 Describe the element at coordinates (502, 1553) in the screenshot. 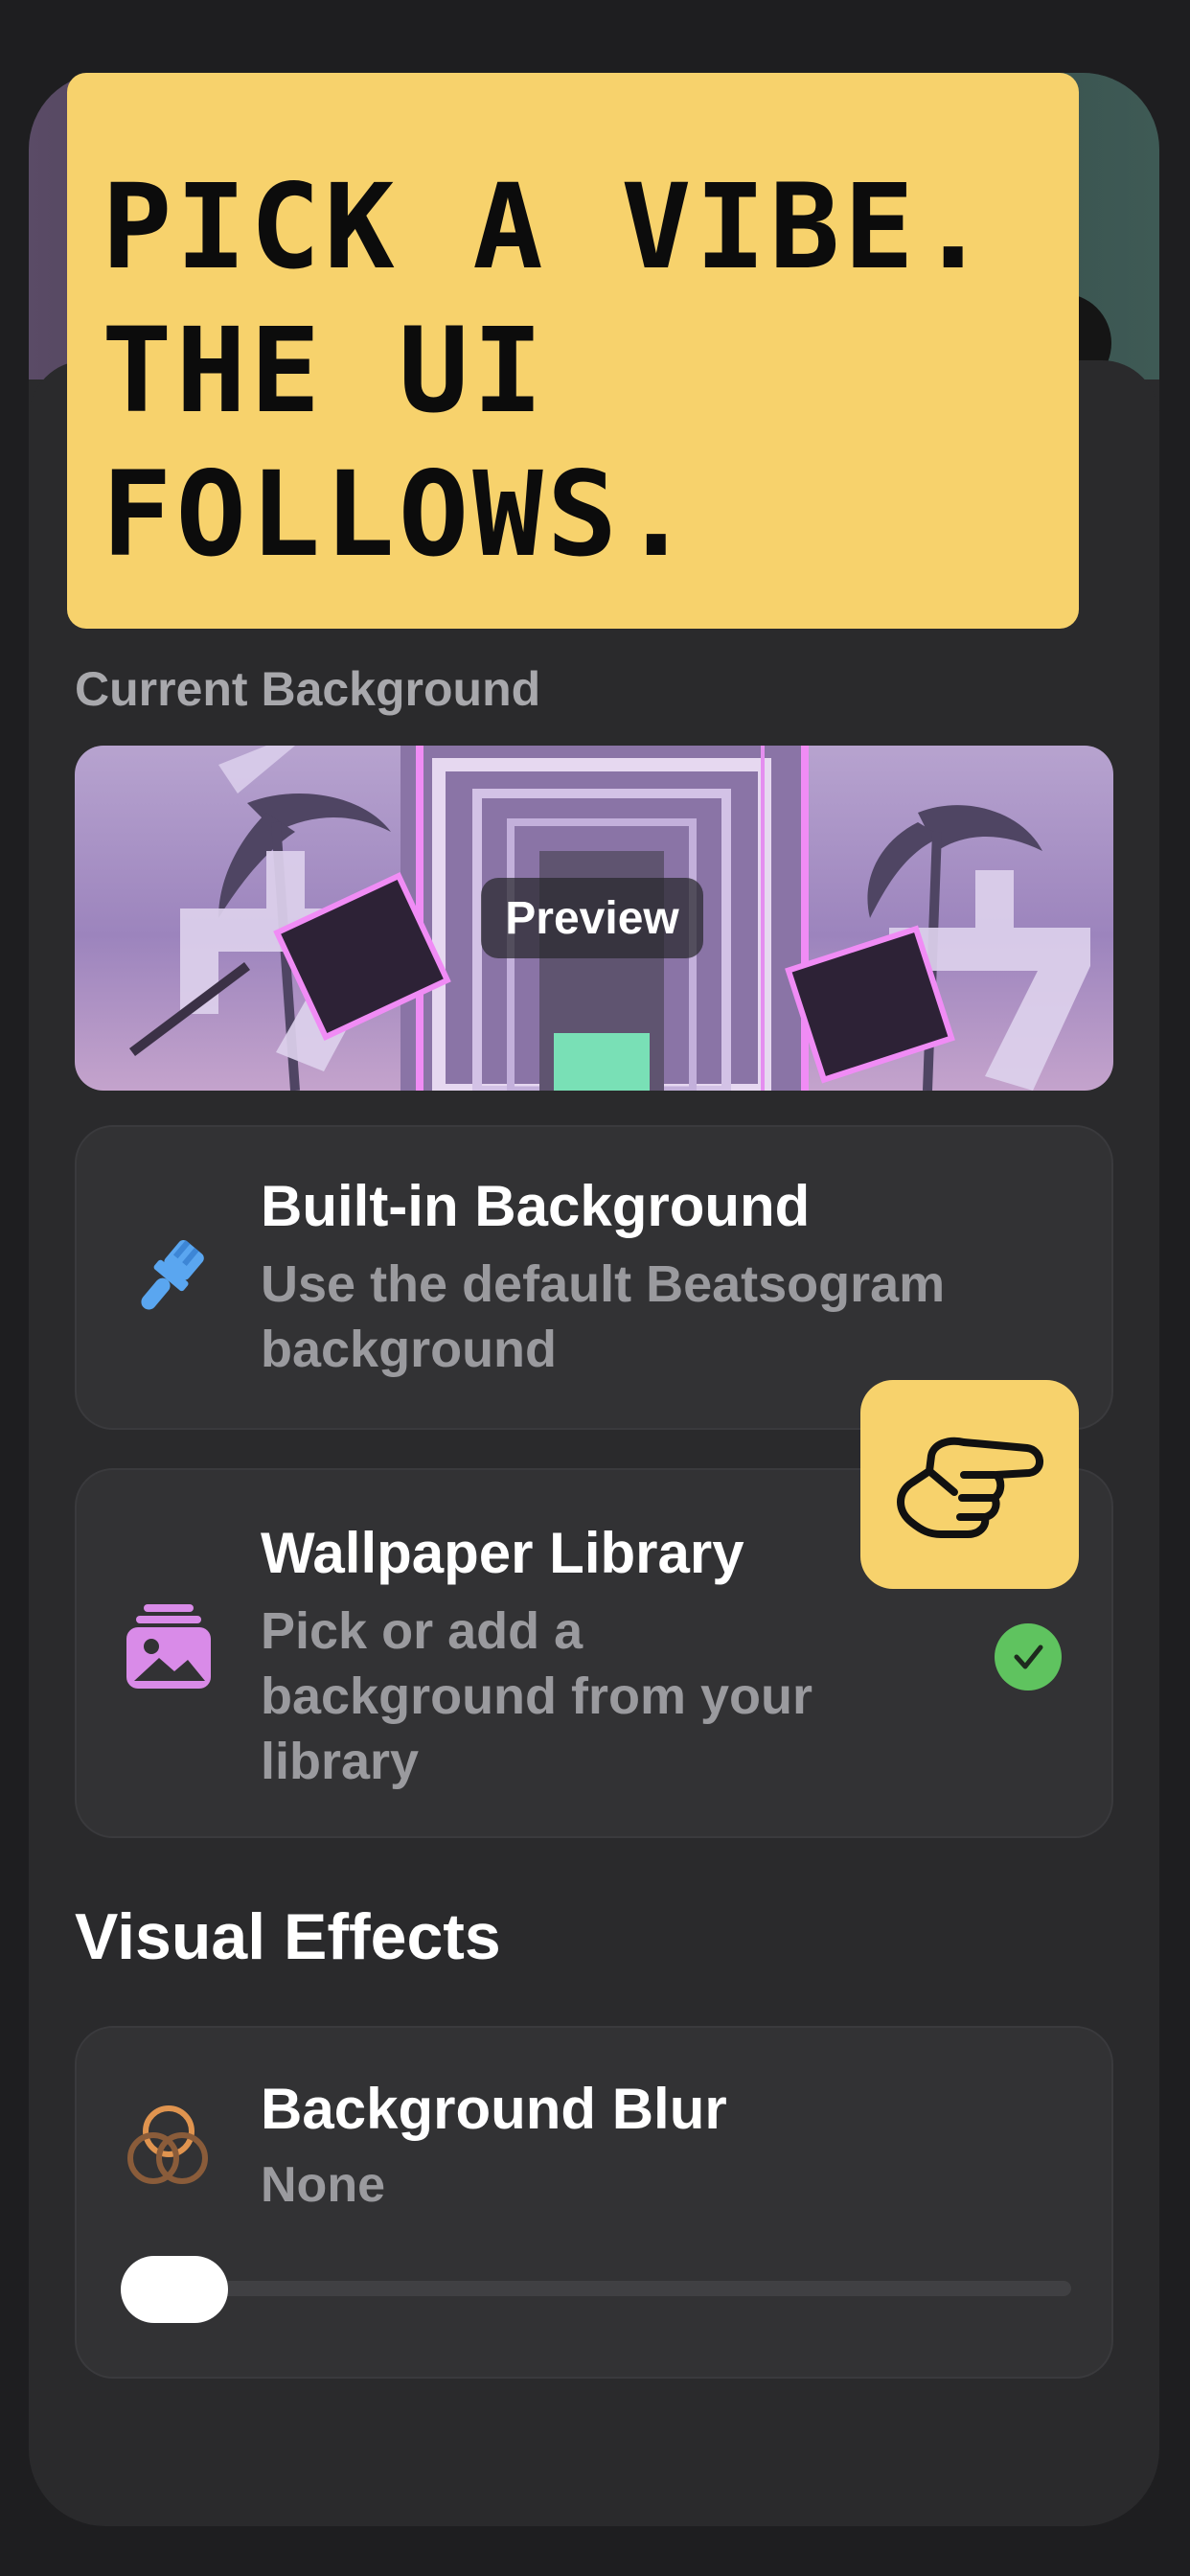

I see `wallpaper-library-title: Wallpaper Library` at that location.